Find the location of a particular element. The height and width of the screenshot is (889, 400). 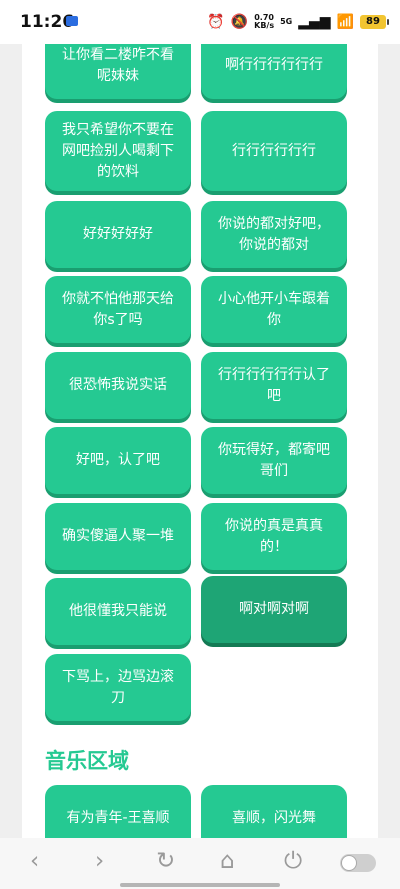

phrase-button: 你说的真是真真的！ is located at coordinates (274, 536).